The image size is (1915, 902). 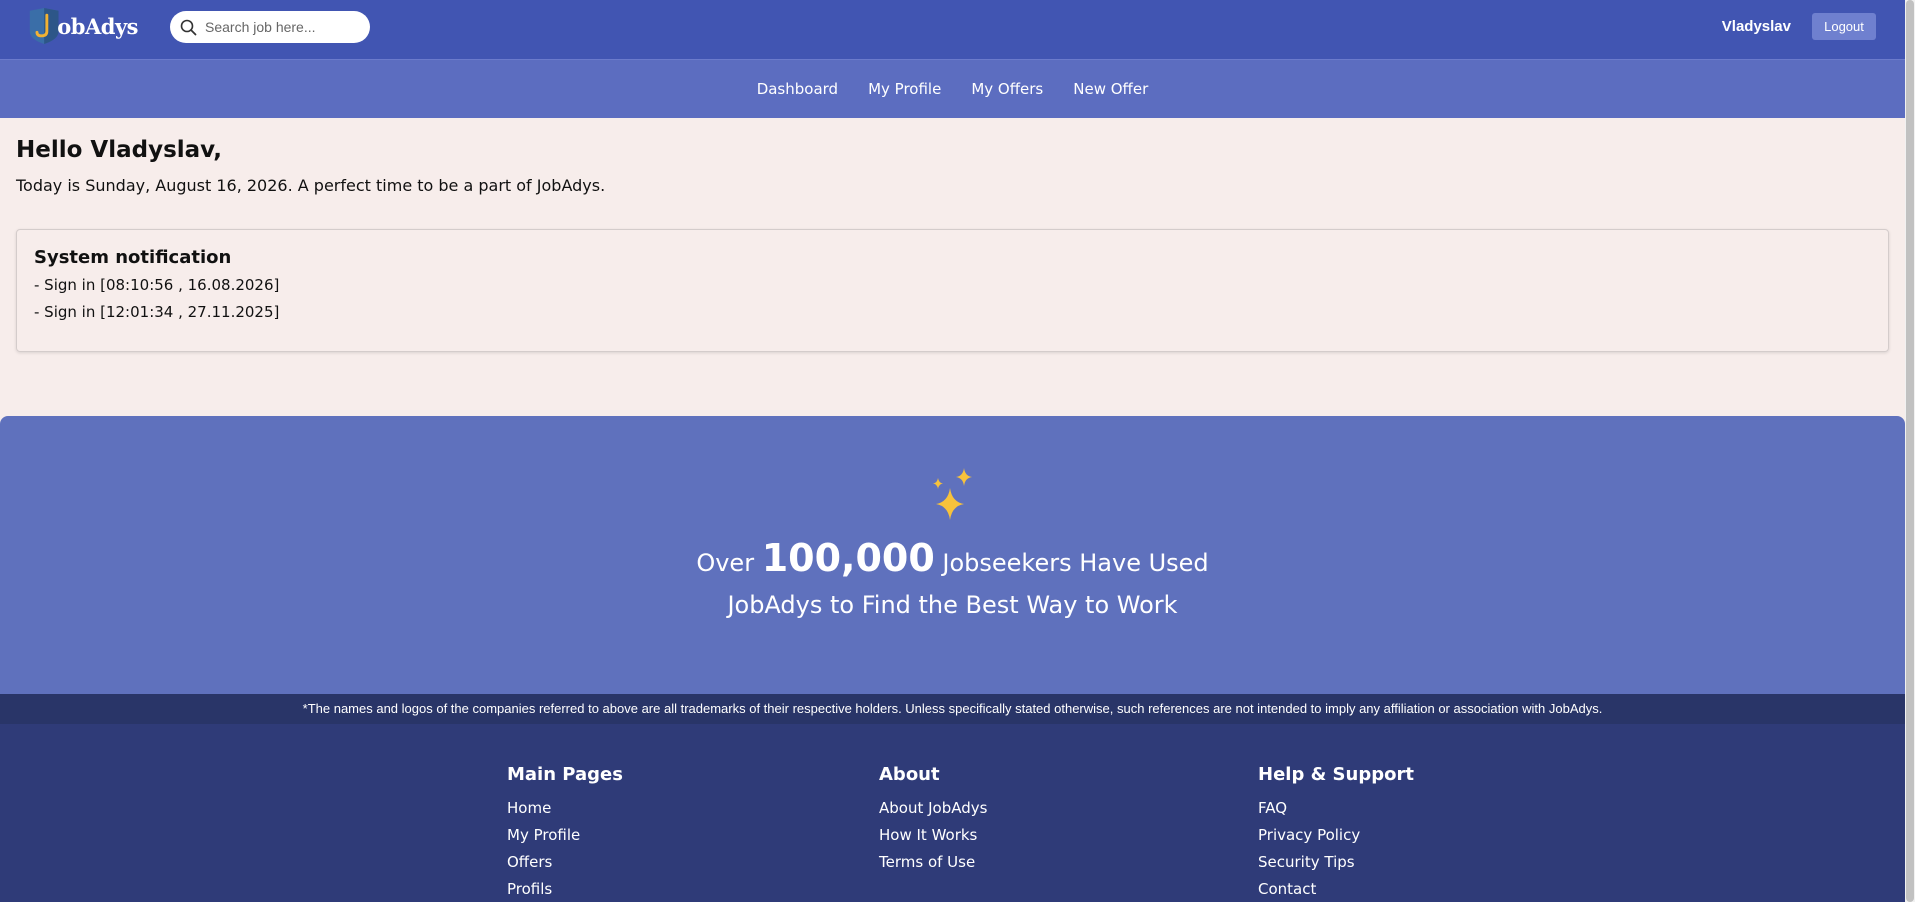 What do you see at coordinates (565, 808) in the screenshot?
I see `footer-link-home: Home` at bounding box center [565, 808].